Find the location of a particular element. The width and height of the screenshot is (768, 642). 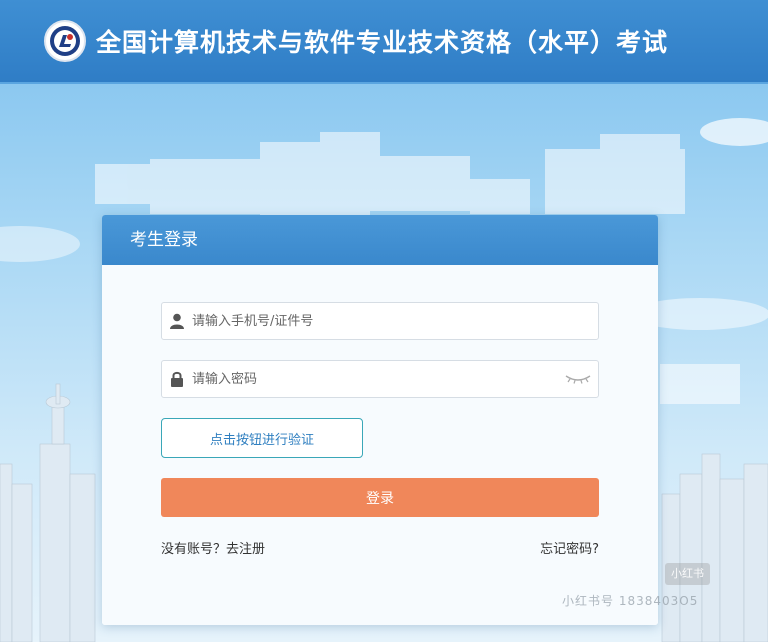

register-link: 没有账号？去注册 is located at coordinates (213, 547).